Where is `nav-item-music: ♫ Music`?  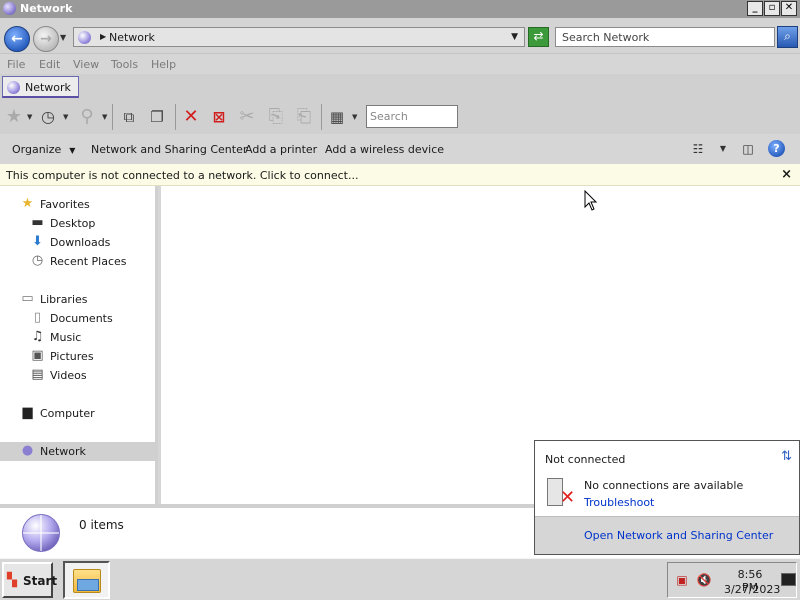 nav-item-music: ♫ Music is located at coordinates (77, 337).